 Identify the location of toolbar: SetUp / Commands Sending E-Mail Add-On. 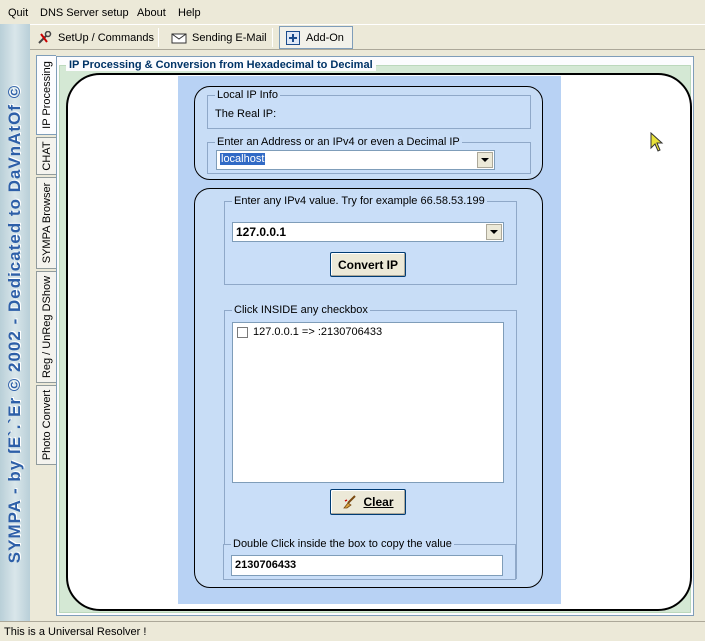
(367, 37).